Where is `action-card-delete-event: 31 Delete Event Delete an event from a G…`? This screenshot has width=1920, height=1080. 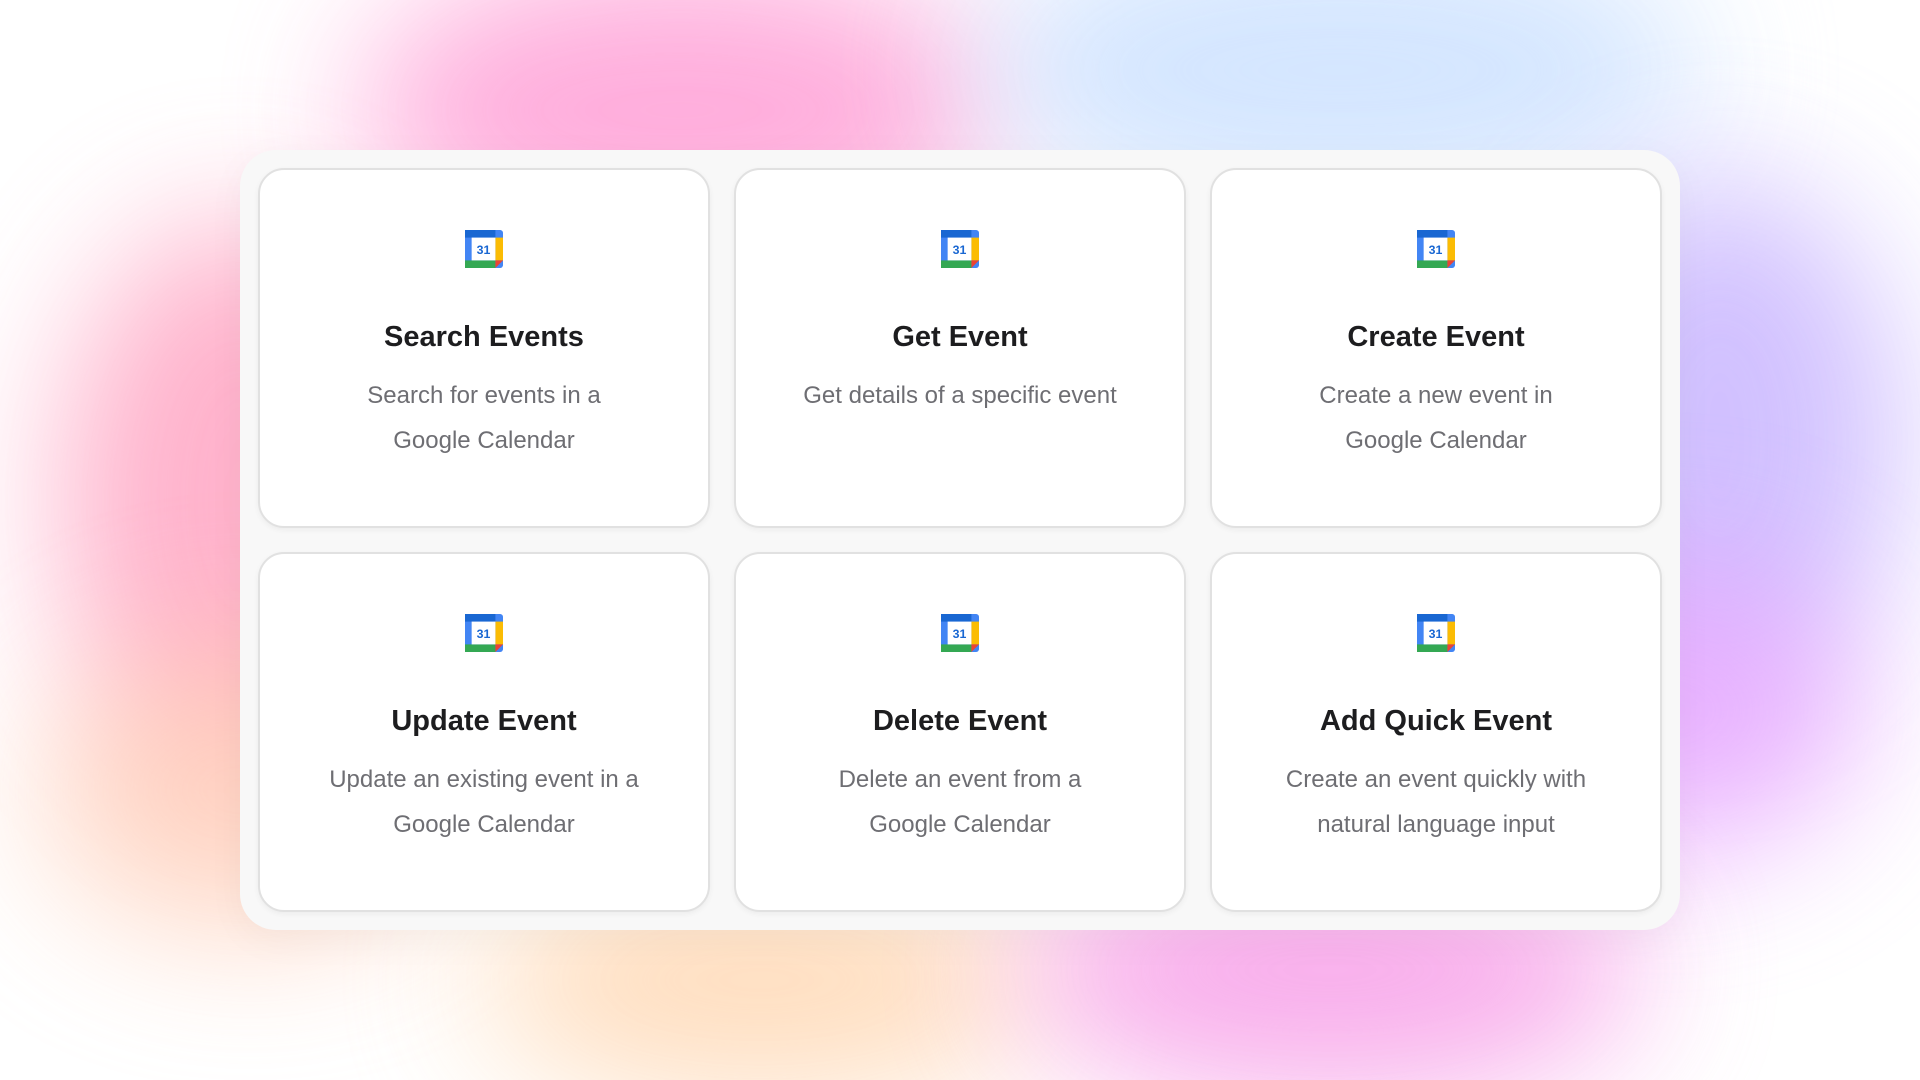 action-card-delete-event: 31 Delete Event Delete an event from a G… is located at coordinates (960, 732).